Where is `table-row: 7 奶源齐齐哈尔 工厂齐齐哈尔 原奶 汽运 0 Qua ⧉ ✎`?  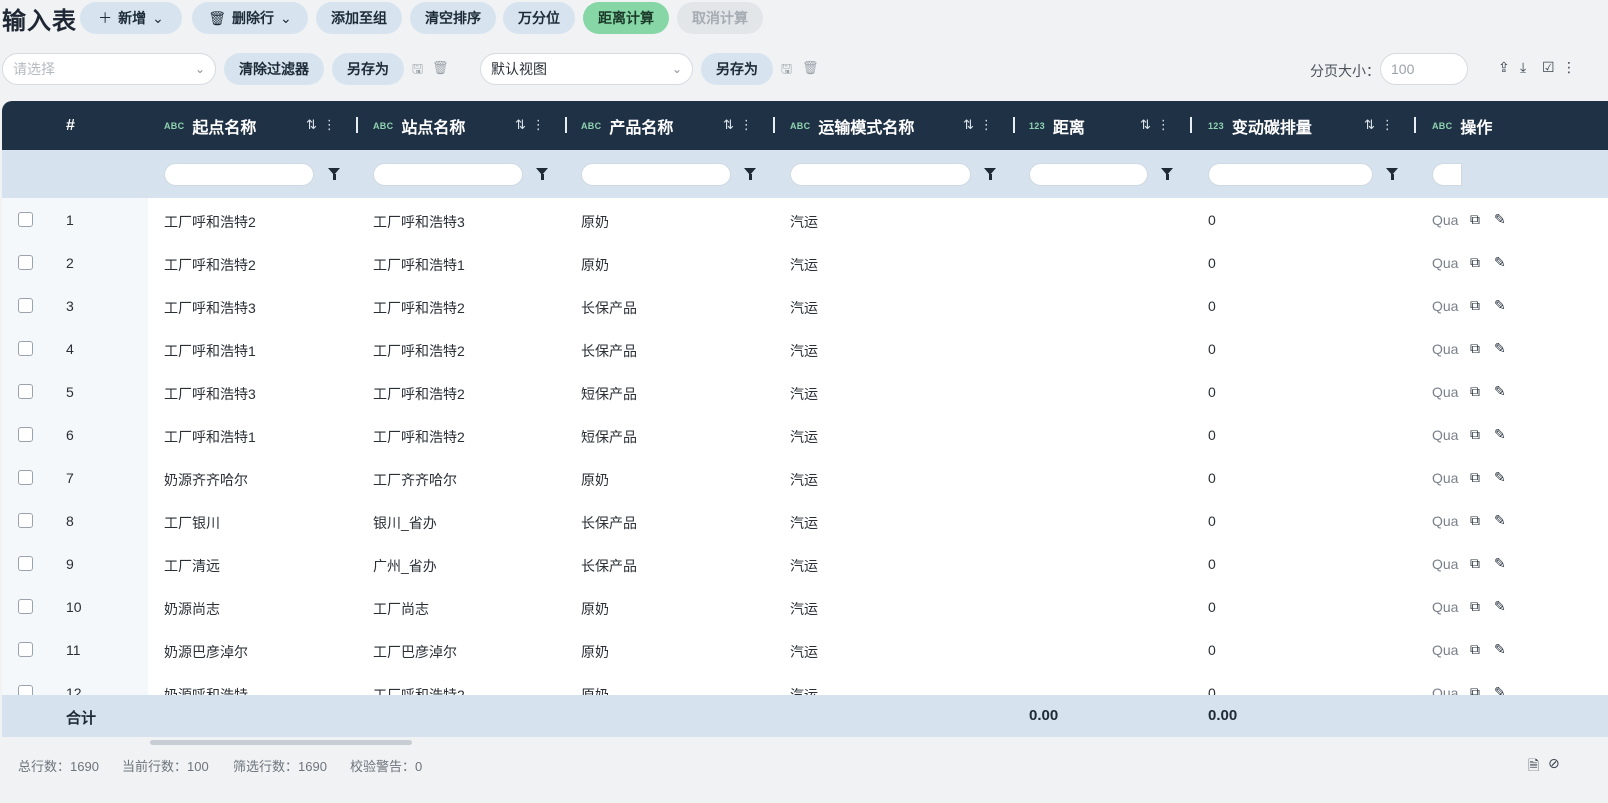
table-row: 7 奶源齐齐哈尔 工厂齐齐哈尔 原奶 汽运 0 Qua ⧉ ✎ is located at coordinates (805, 477).